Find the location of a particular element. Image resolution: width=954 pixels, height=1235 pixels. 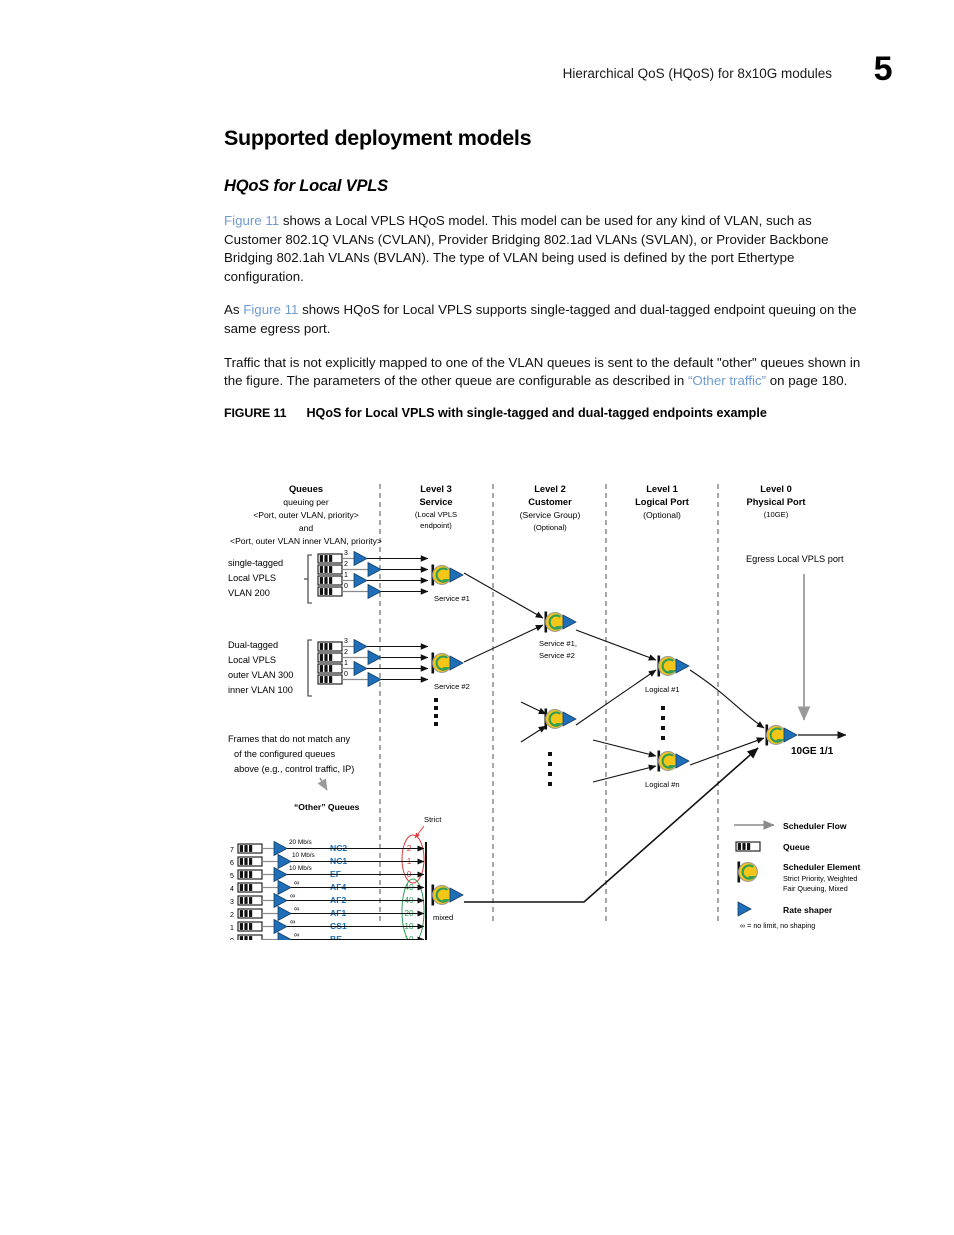

single-tagged-line1: single-tagged is located at coordinates (255, 563).